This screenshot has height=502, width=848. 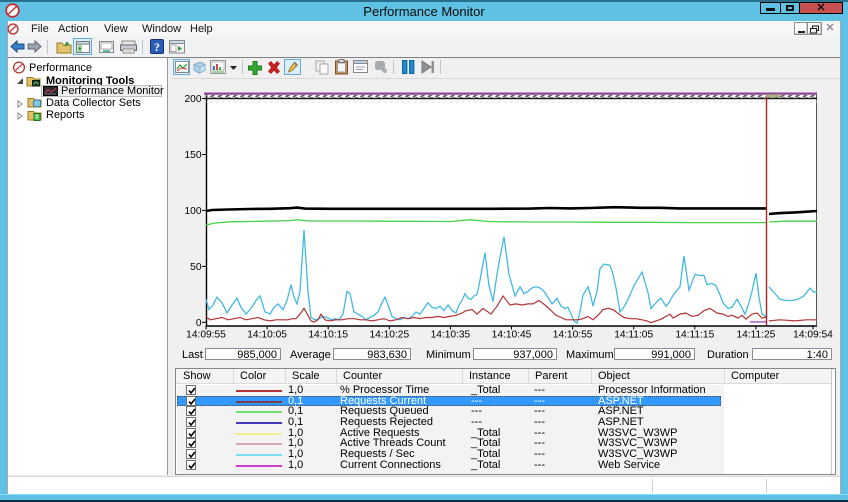 I want to click on svg-text: 14:10:05, so click(x=267, y=335).